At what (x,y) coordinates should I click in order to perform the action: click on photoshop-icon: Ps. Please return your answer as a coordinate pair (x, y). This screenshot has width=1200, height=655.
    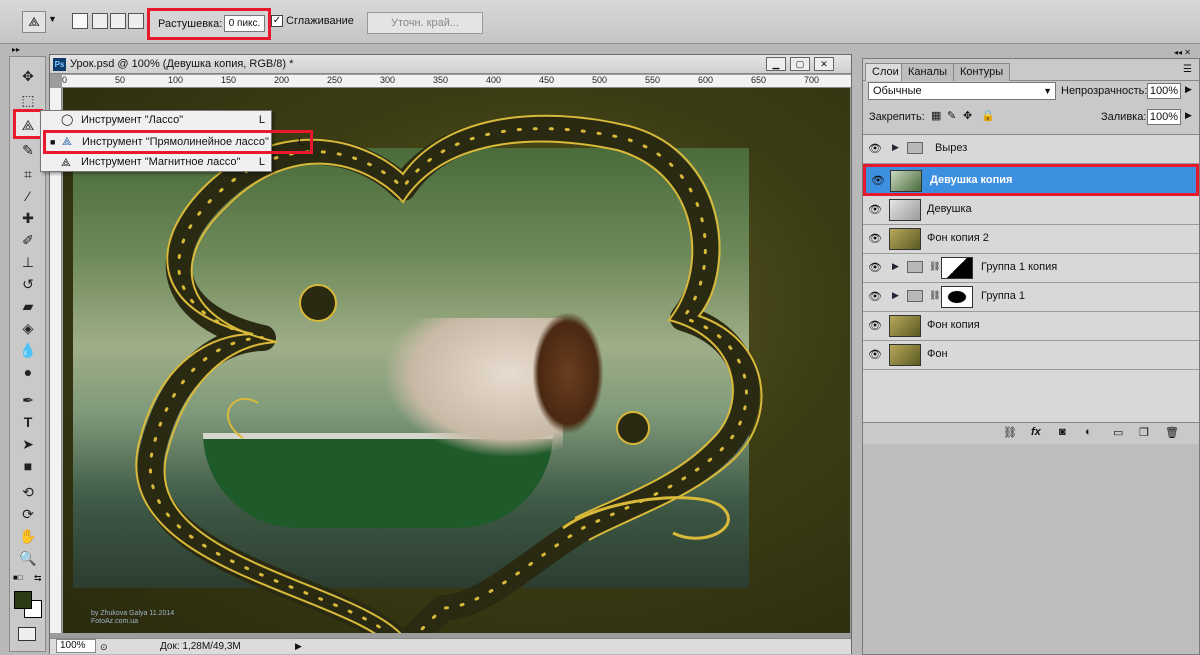
    Looking at the image, I should click on (59, 64).